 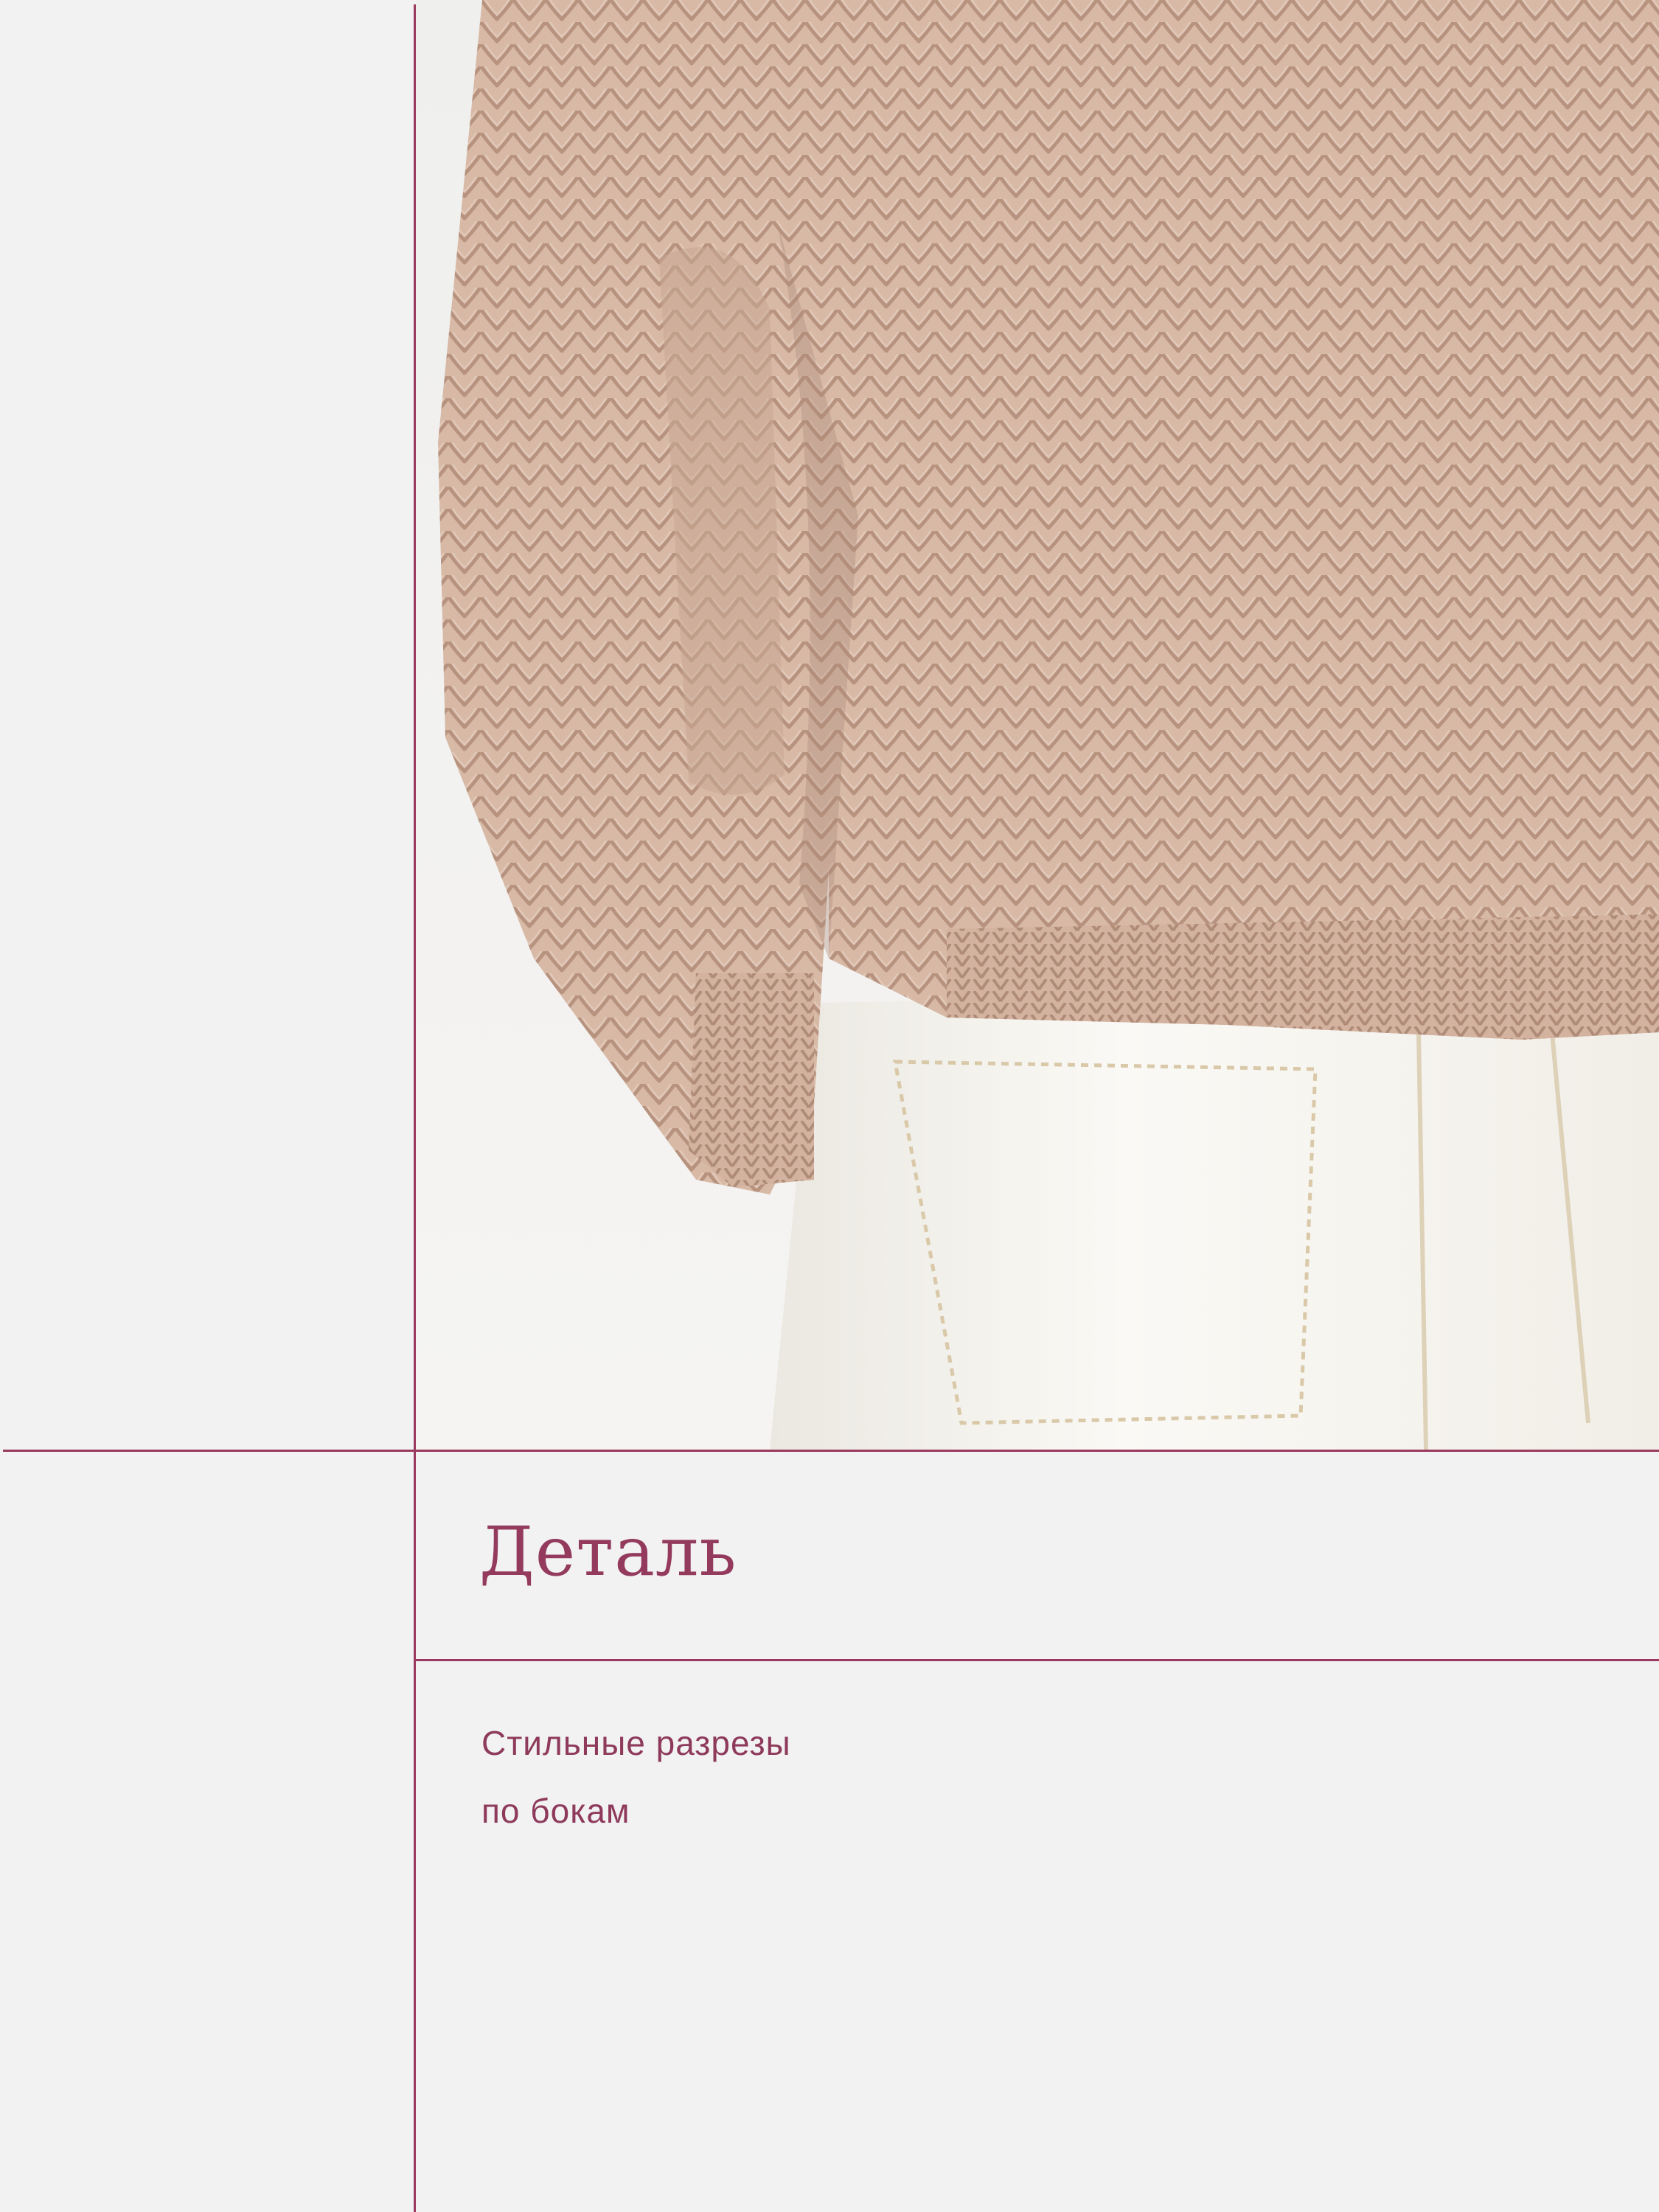 What do you see at coordinates (555, 1811) in the screenshot?
I see `description-line: по бокам` at bounding box center [555, 1811].